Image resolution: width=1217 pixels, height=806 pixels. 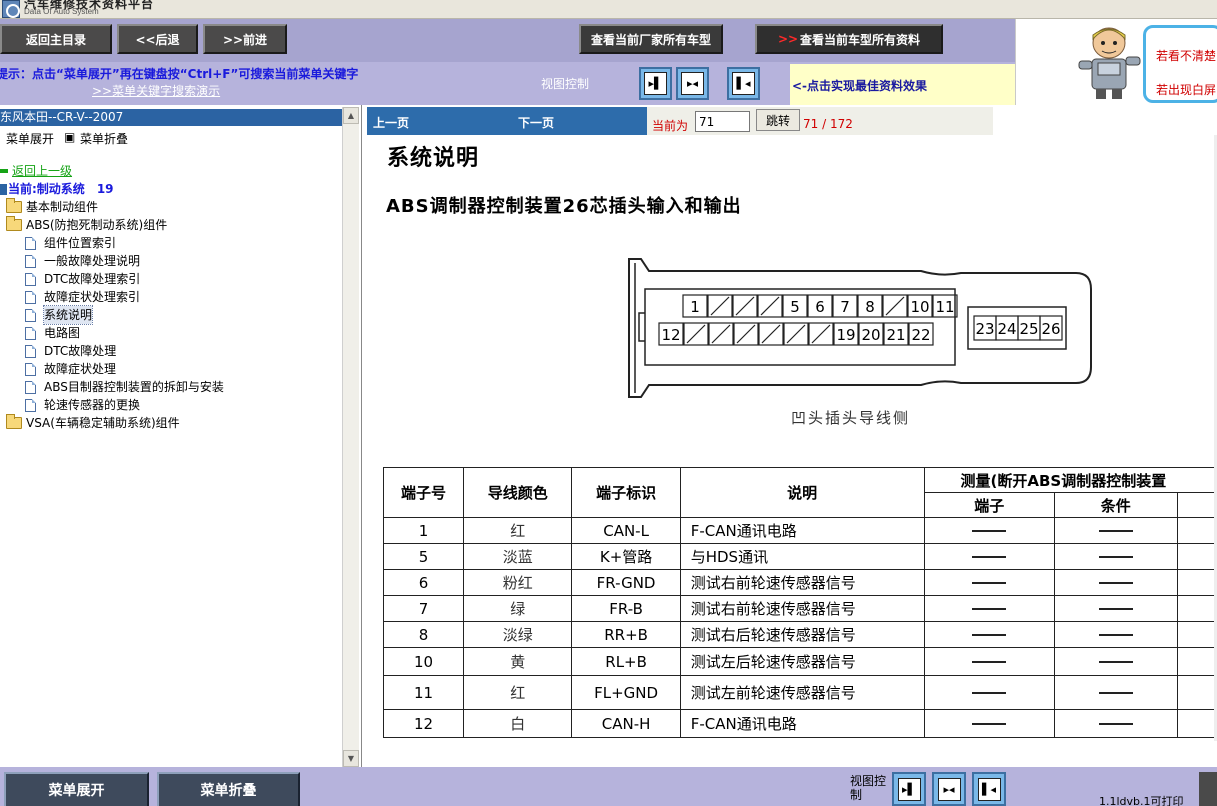 I want to click on sidebar-tree-item: ABS目制器控制装置的拆卸与安装, so click(x=124, y=387).